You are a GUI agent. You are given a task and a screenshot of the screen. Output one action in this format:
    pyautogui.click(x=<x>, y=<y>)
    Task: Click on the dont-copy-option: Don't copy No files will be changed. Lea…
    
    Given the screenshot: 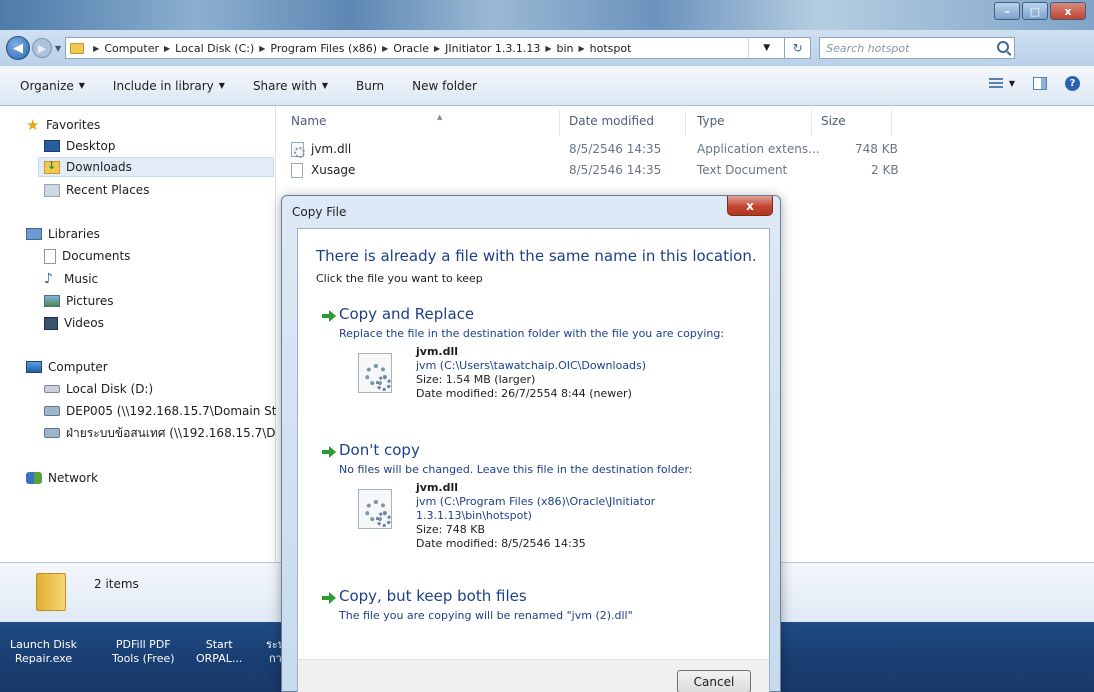 What is the action you would take?
    pyautogui.click(x=542, y=506)
    